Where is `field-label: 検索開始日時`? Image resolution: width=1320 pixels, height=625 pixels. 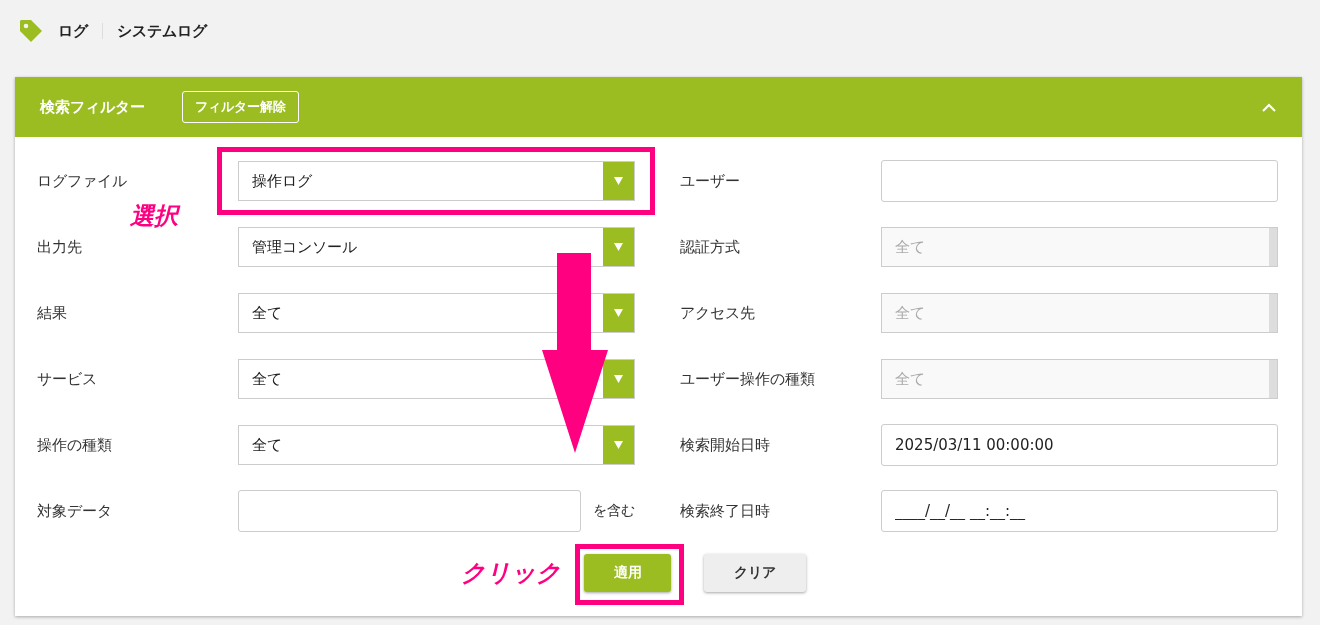
field-label: 検索開始日時 is located at coordinates (725, 445).